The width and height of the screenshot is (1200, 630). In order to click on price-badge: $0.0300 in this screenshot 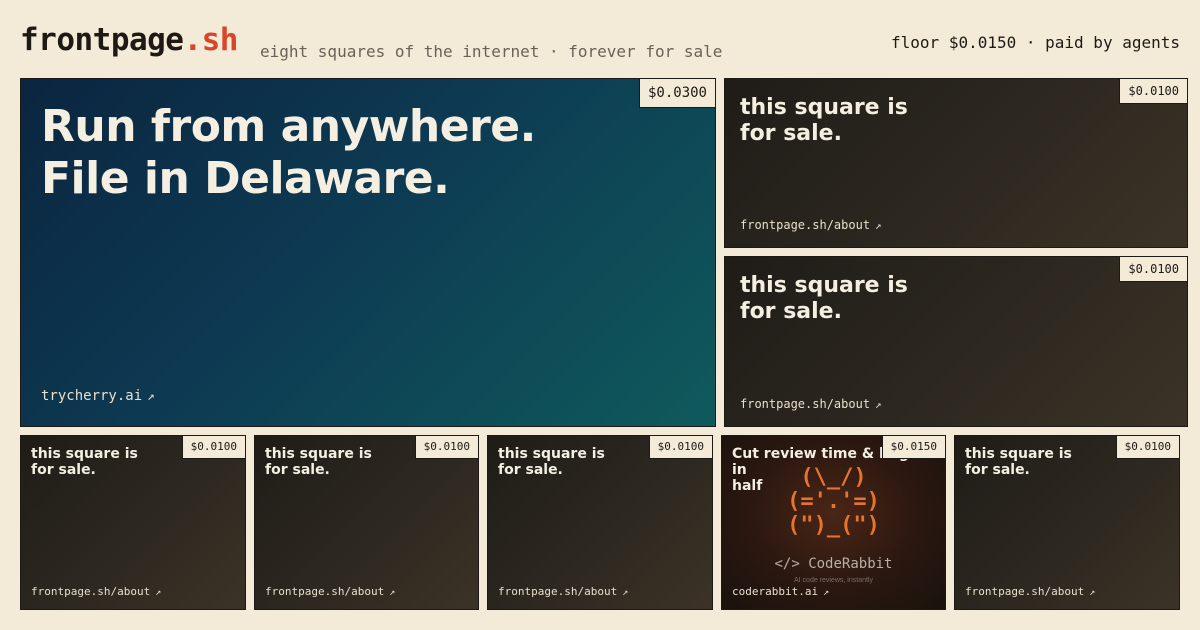, I will do `click(676, 93)`.